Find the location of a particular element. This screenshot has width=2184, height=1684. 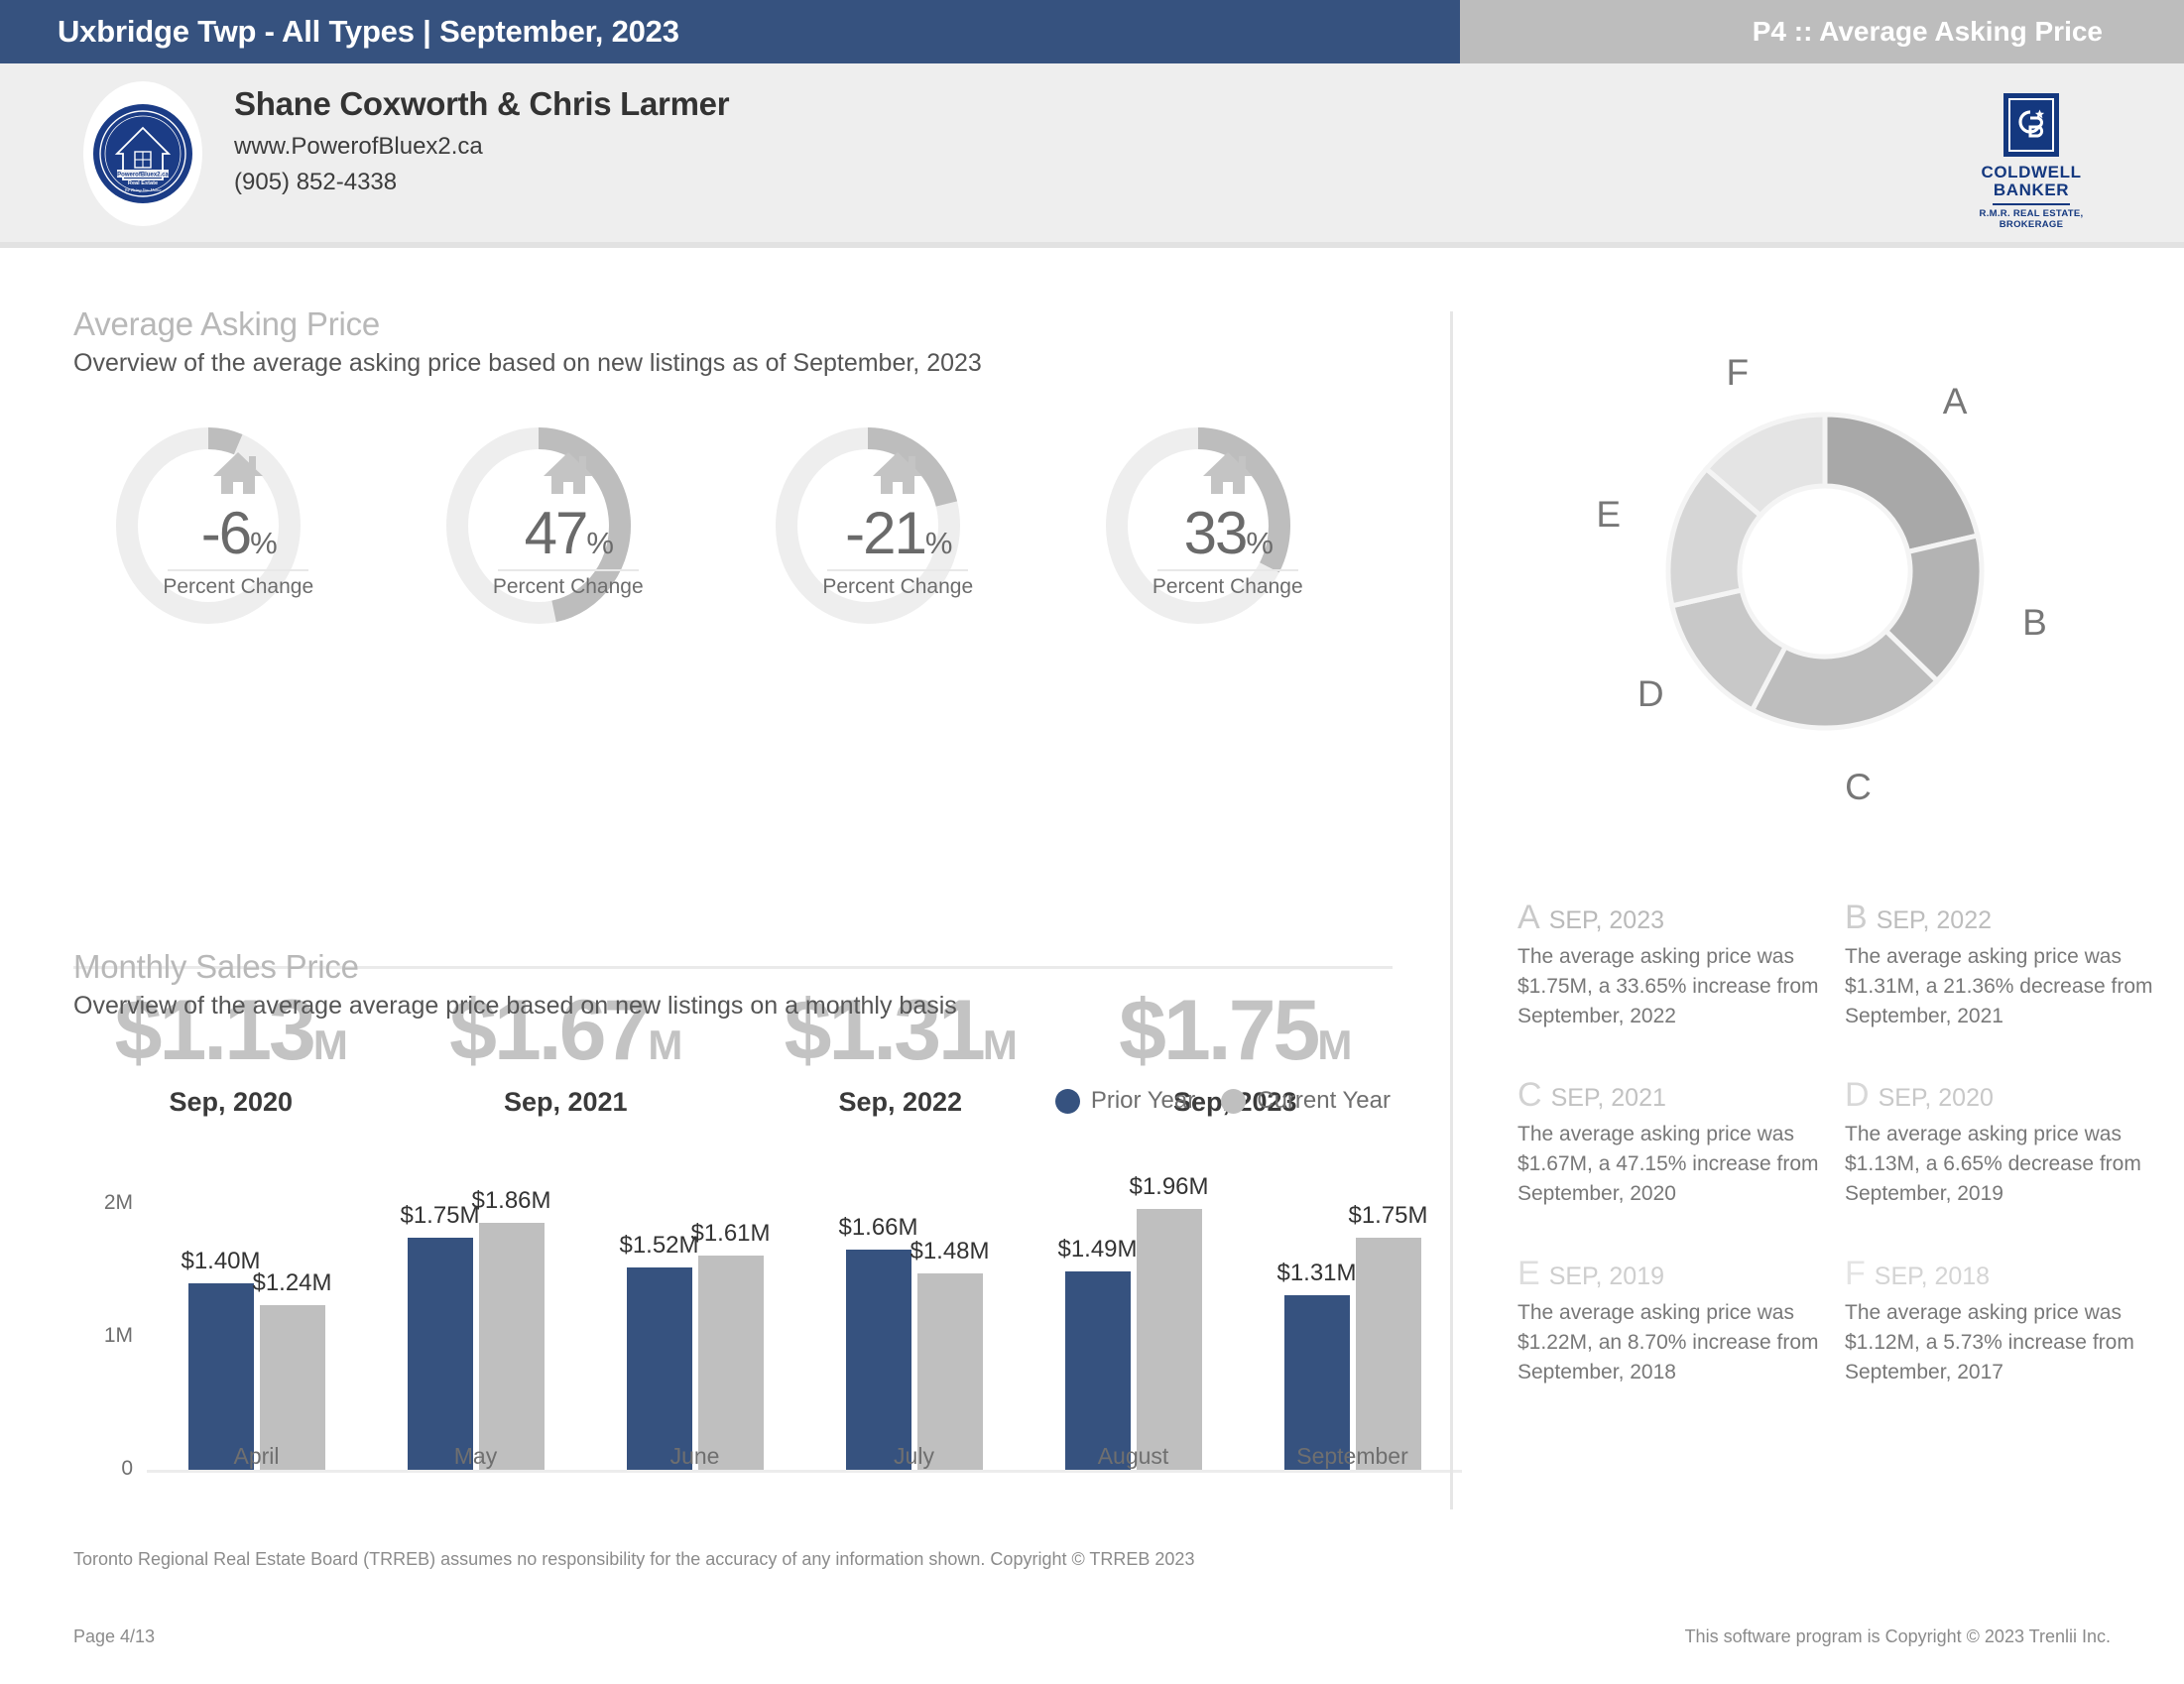

bar-group: $1.75M $1.86M May is located at coordinates (475, 1320).